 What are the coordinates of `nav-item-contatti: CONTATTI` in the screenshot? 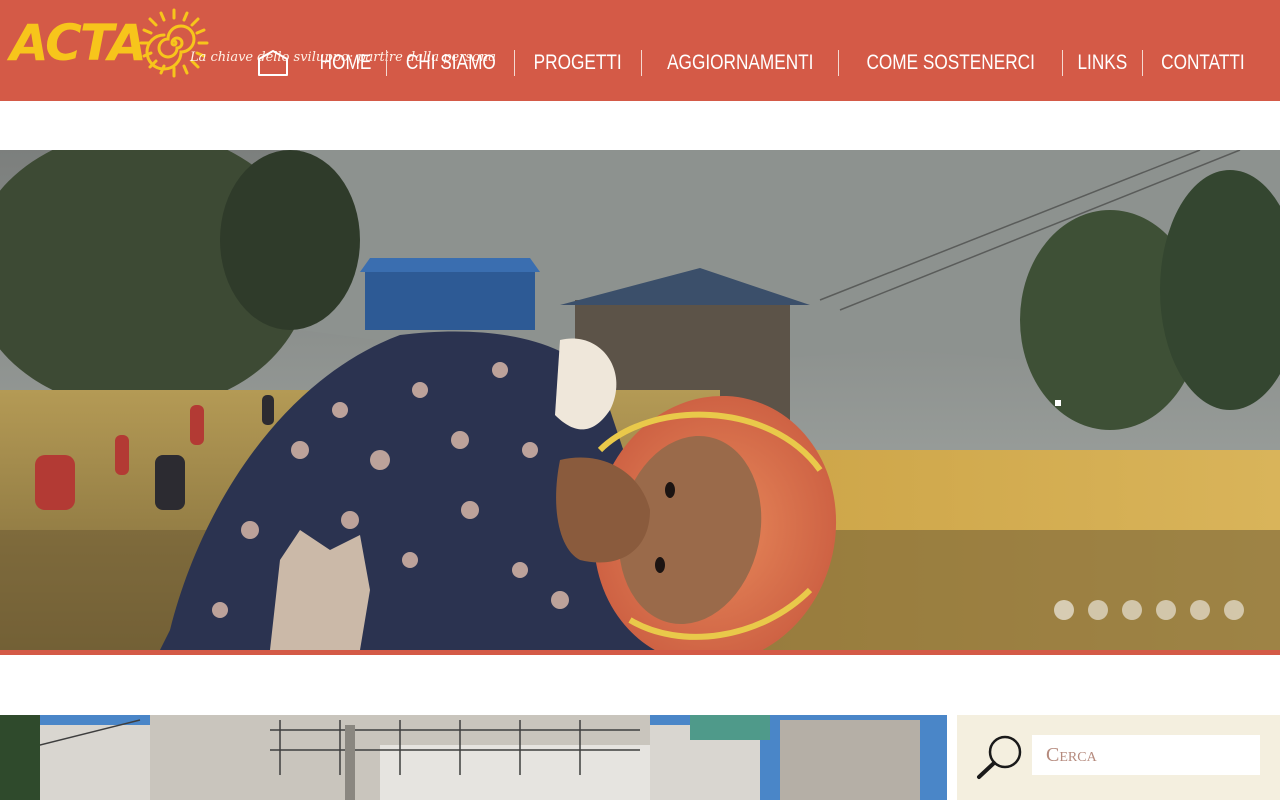 It's located at (1203, 63).